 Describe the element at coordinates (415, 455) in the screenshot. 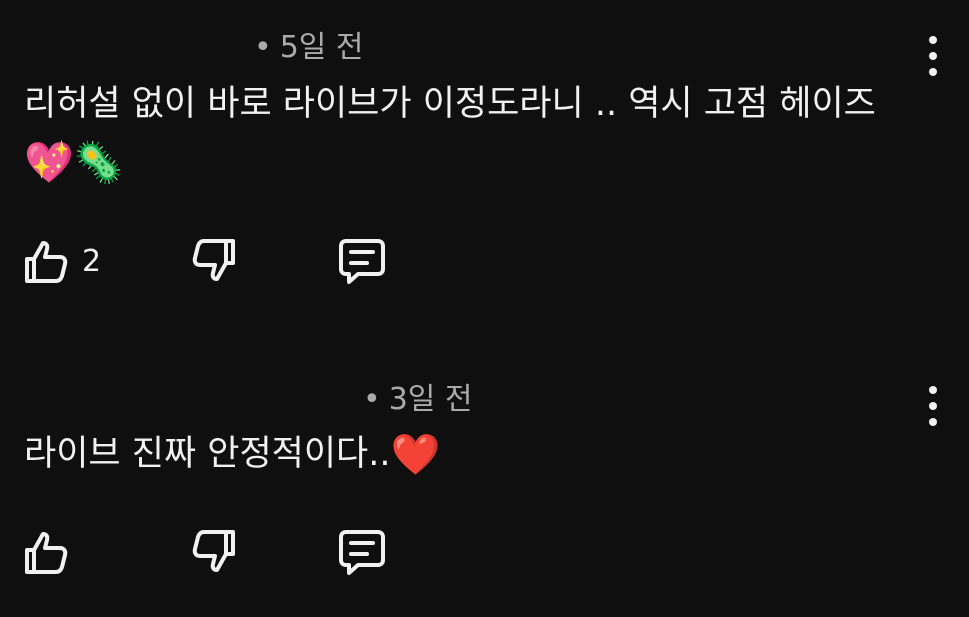

I see `red-heart-emoji: ❤️` at that location.